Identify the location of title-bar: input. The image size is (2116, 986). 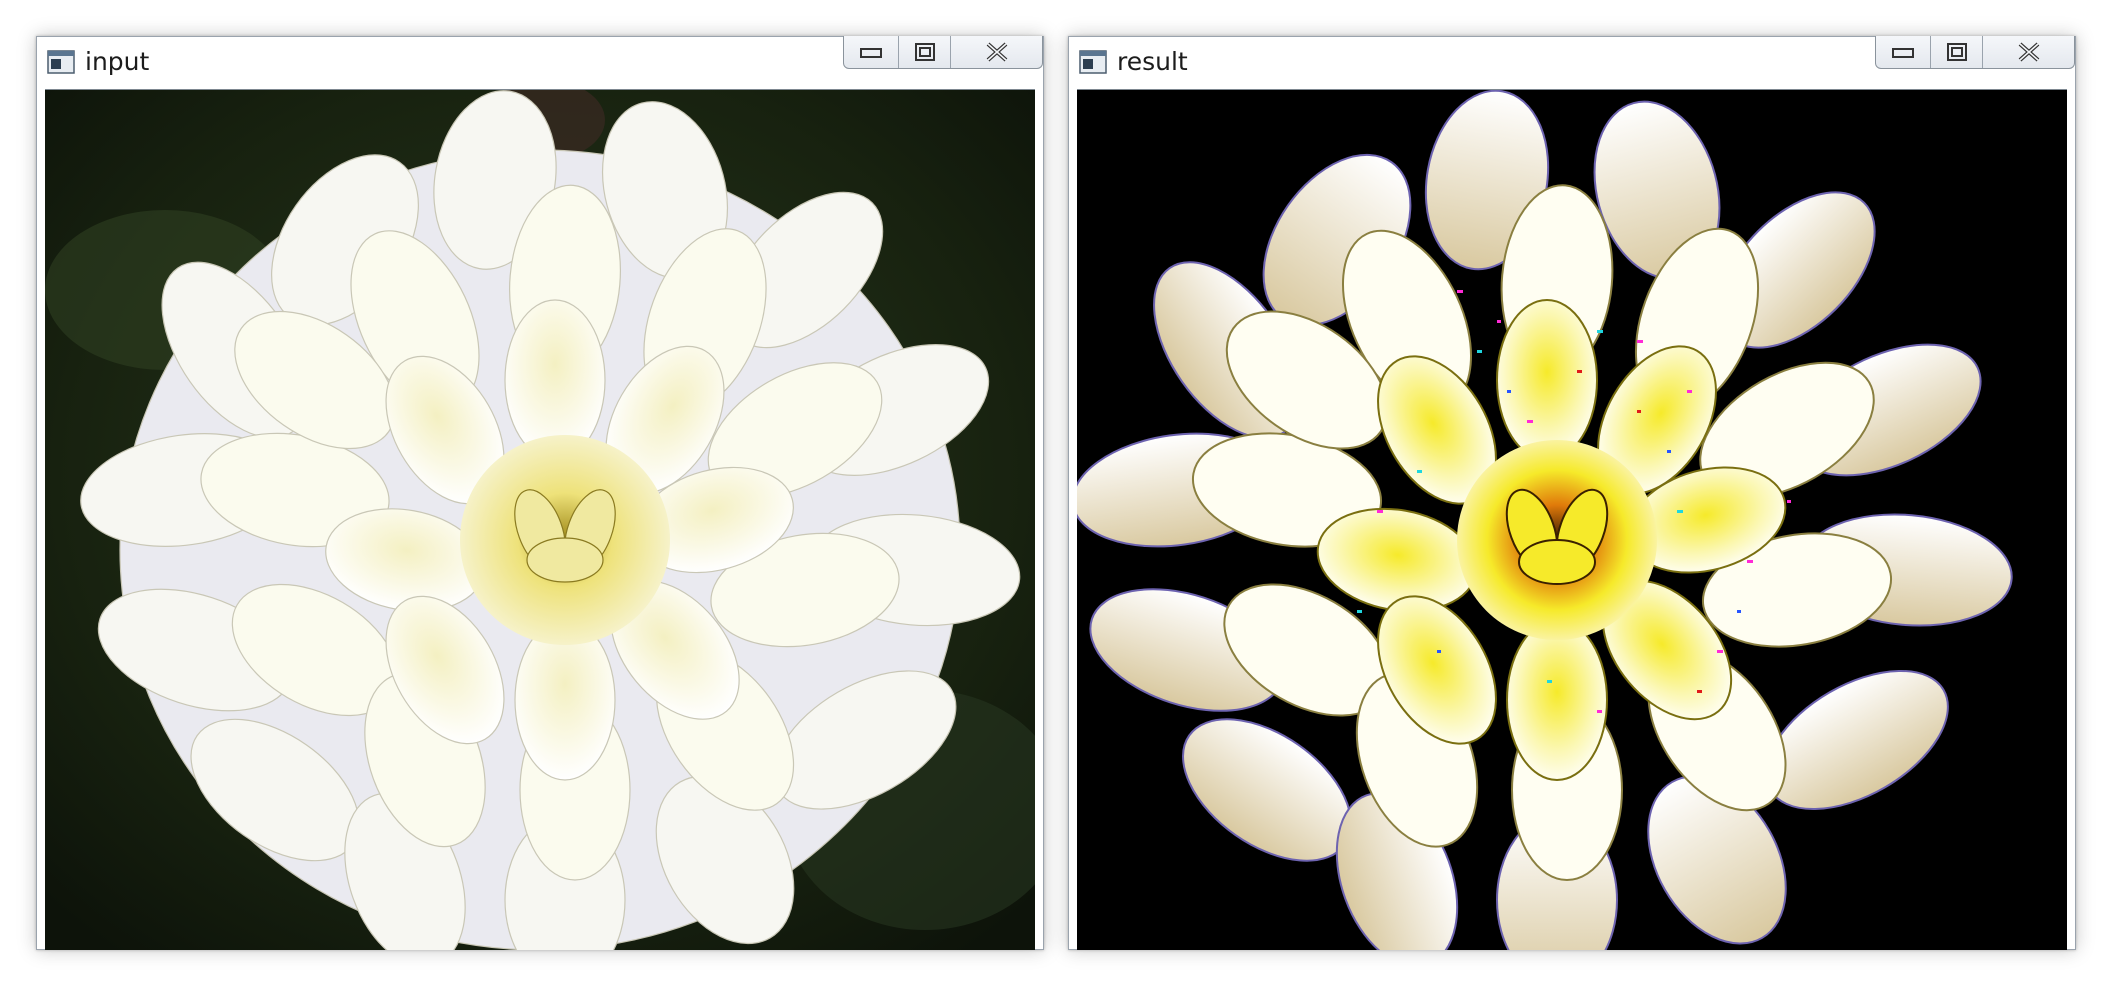
(540, 62).